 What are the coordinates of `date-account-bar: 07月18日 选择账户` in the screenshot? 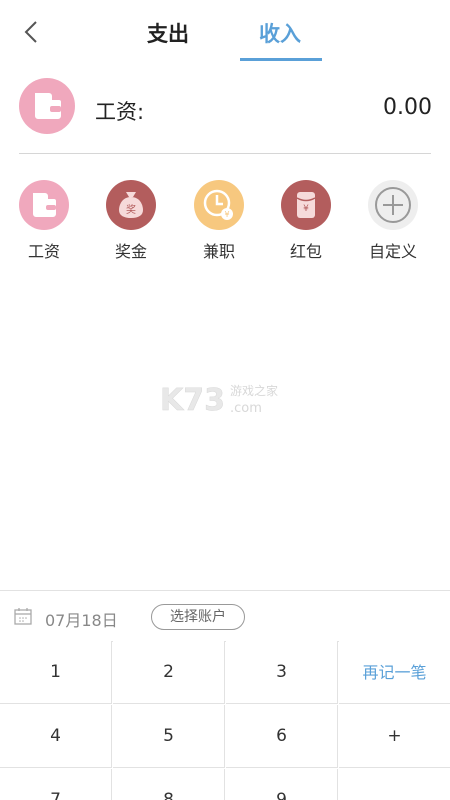 It's located at (225, 616).